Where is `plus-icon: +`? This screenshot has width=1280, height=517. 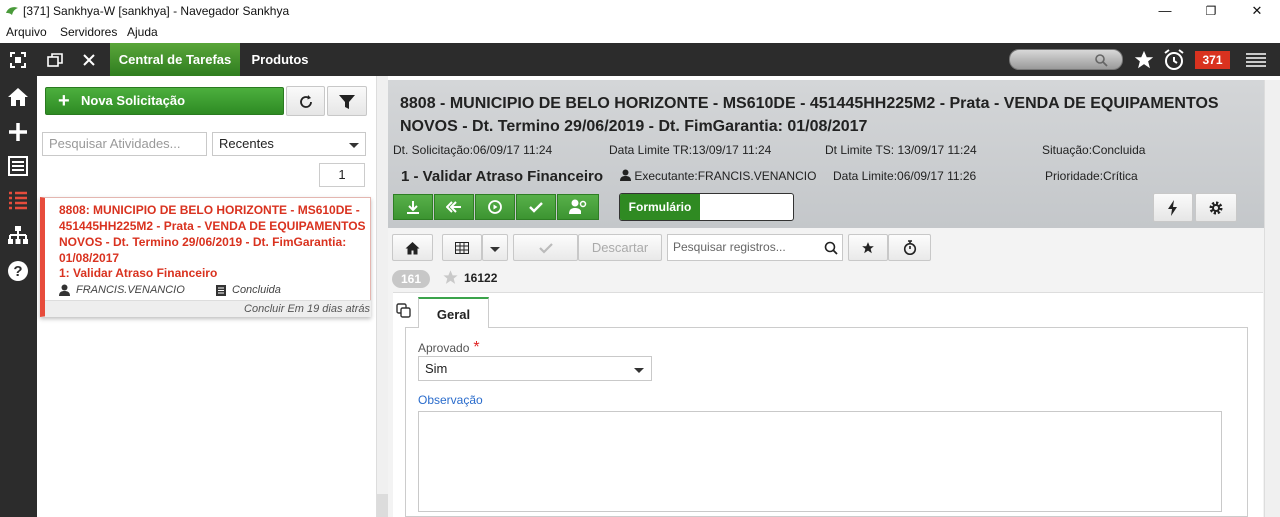
plus-icon: + is located at coordinates (64, 101).